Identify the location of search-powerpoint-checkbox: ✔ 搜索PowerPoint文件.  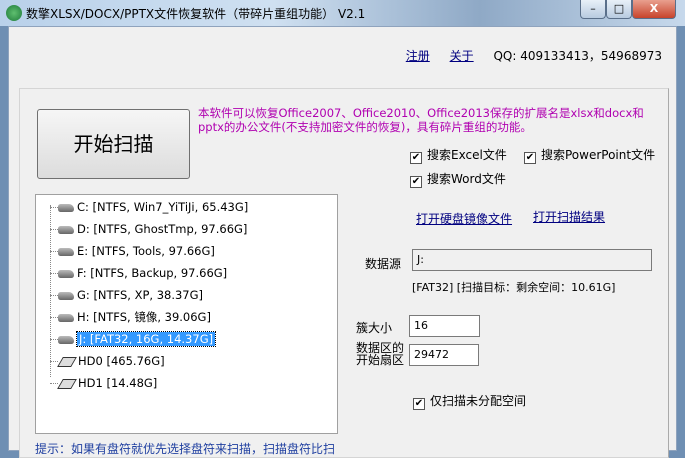
(589, 155).